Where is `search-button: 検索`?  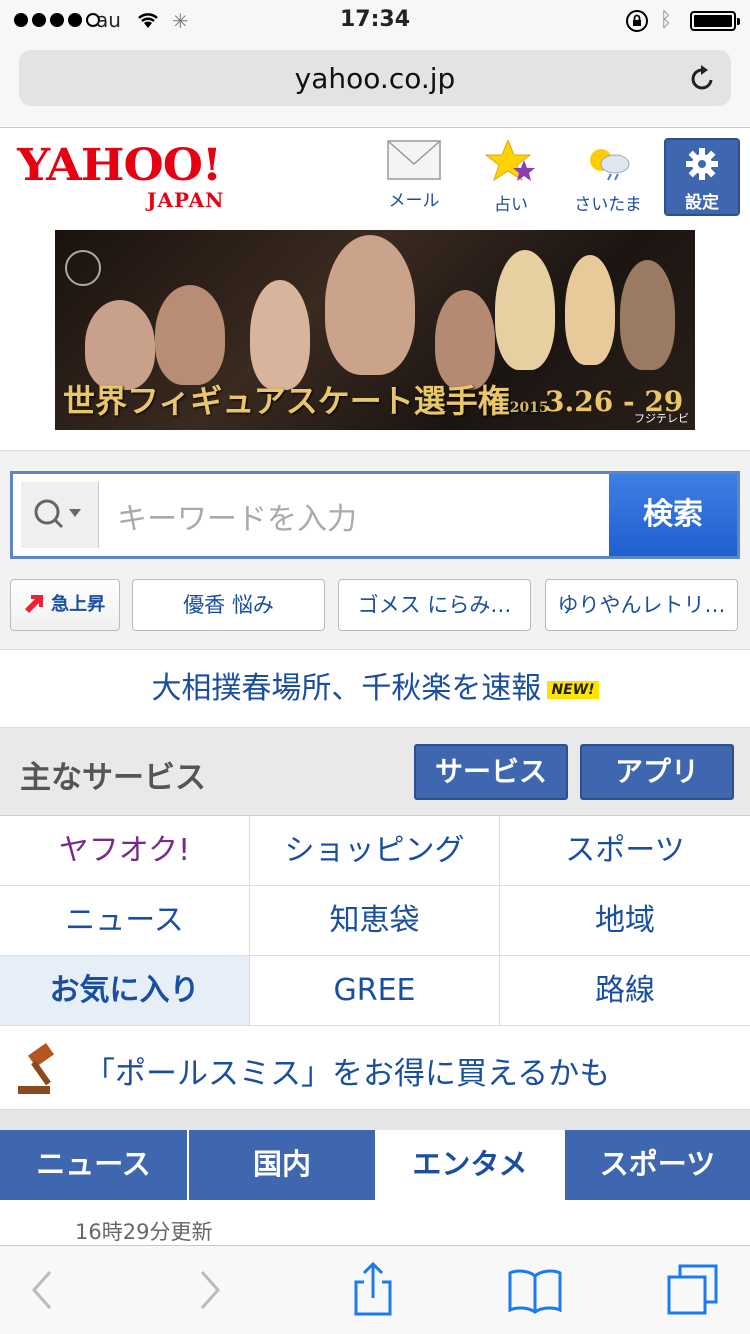 search-button: 検索 is located at coordinates (673, 515).